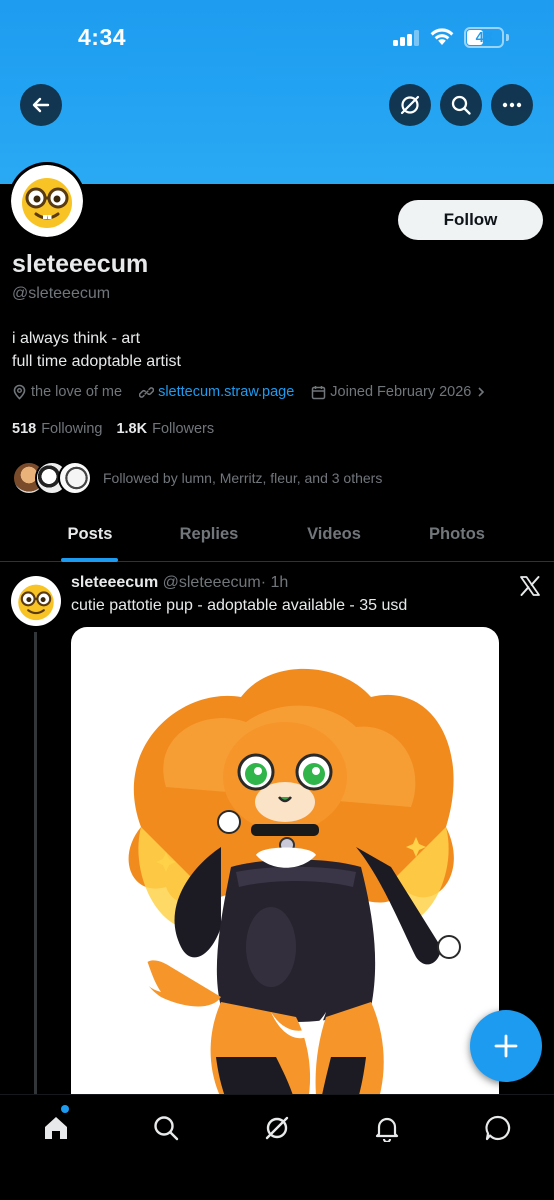 The width and height of the screenshot is (554, 1200). Describe the element at coordinates (35, 863) in the screenshot. I see `thread-line` at that location.